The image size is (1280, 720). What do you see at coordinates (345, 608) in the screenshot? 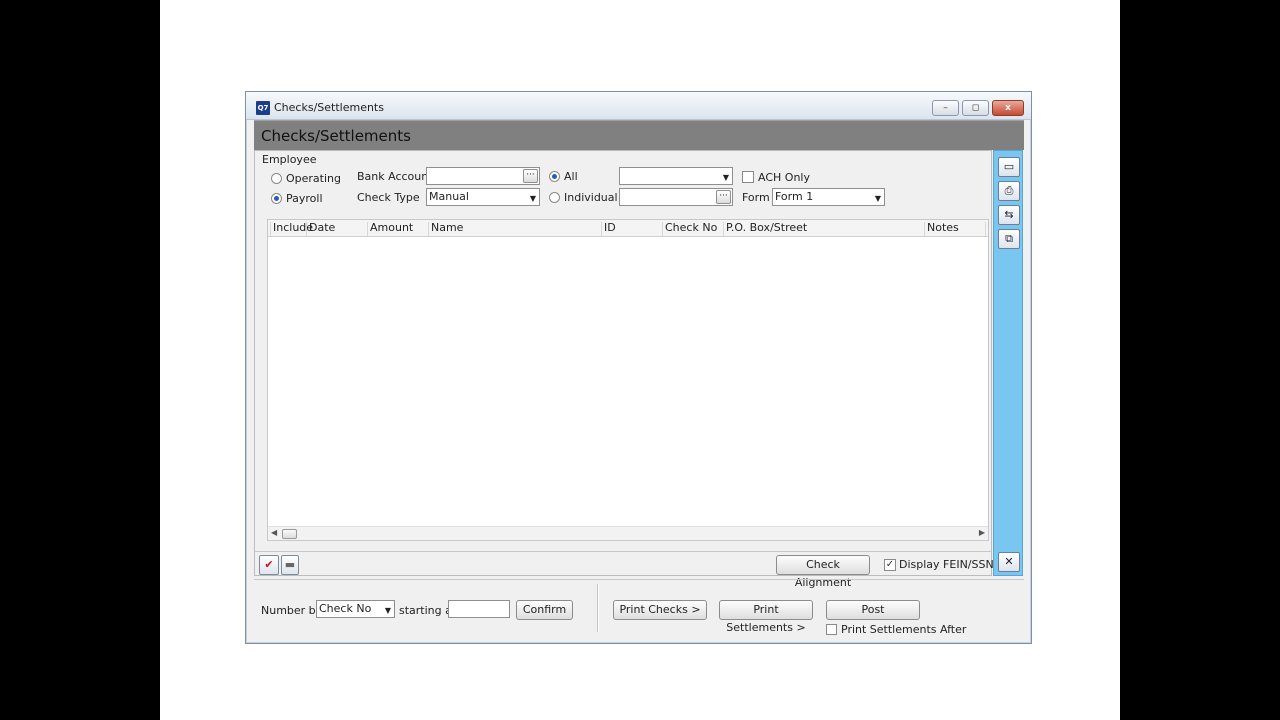
I see `number-by-value: Check No` at bounding box center [345, 608].